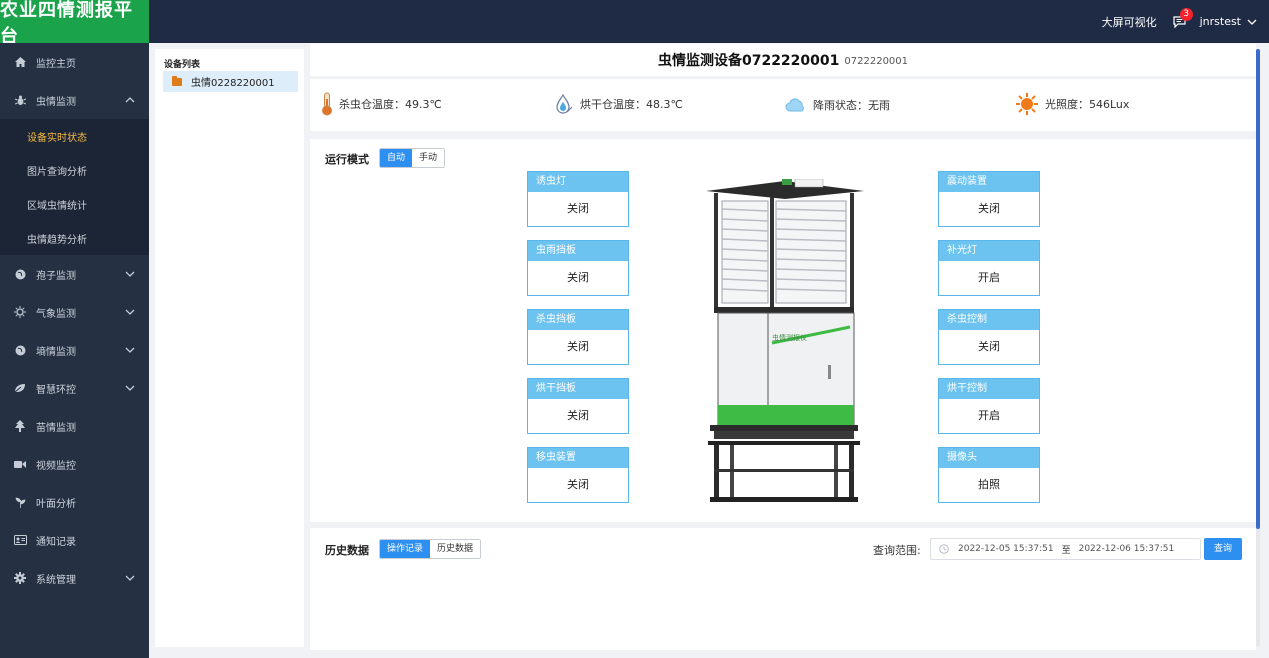 The image size is (1269, 658). What do you see at coordinates (20, 312) in the screenshot?
I see `sun-icon` at bounding box center [20, 312].